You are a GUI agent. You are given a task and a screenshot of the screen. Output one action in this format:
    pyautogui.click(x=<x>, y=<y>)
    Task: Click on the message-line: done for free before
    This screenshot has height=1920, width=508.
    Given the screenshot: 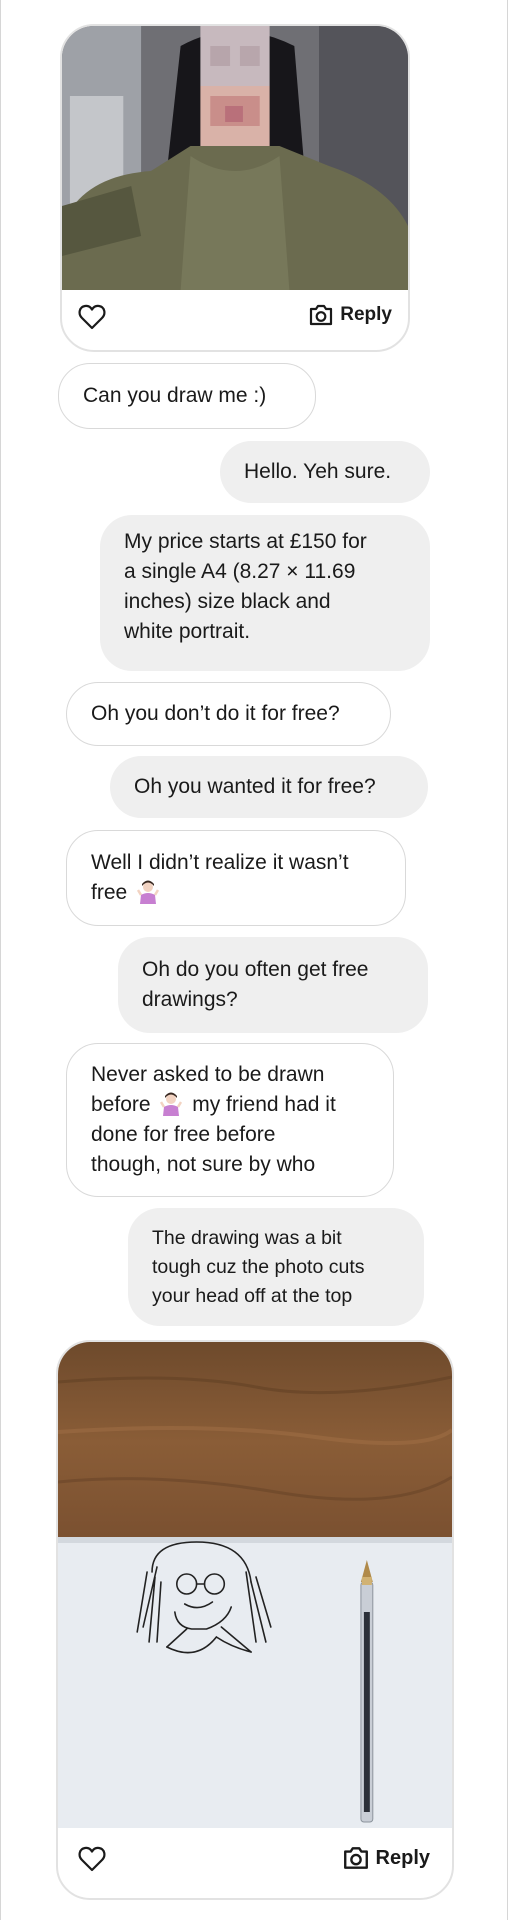 What is the action you would take?
    pyautogui.click(x=183, y=1134)
    